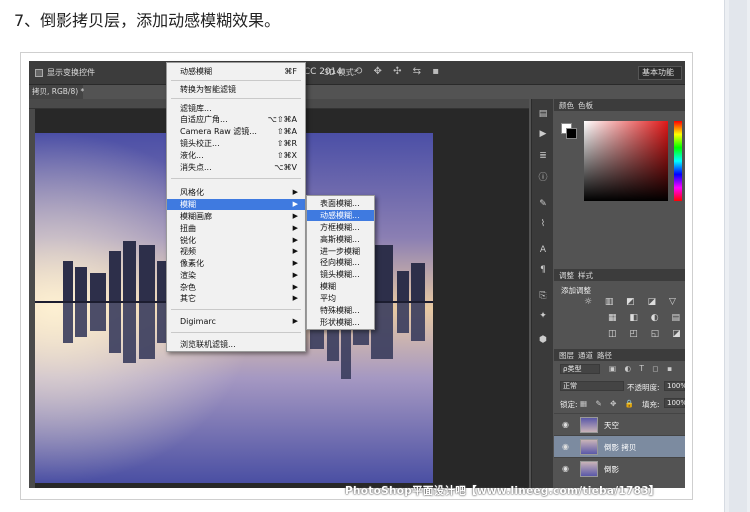 The width and height of the screenshot is (750, 512). Describe the element at coordinates (642, 368) in the screenshot. I see `layer-filter-icons: ▣ ◐ T ◻ ▪` at that location.